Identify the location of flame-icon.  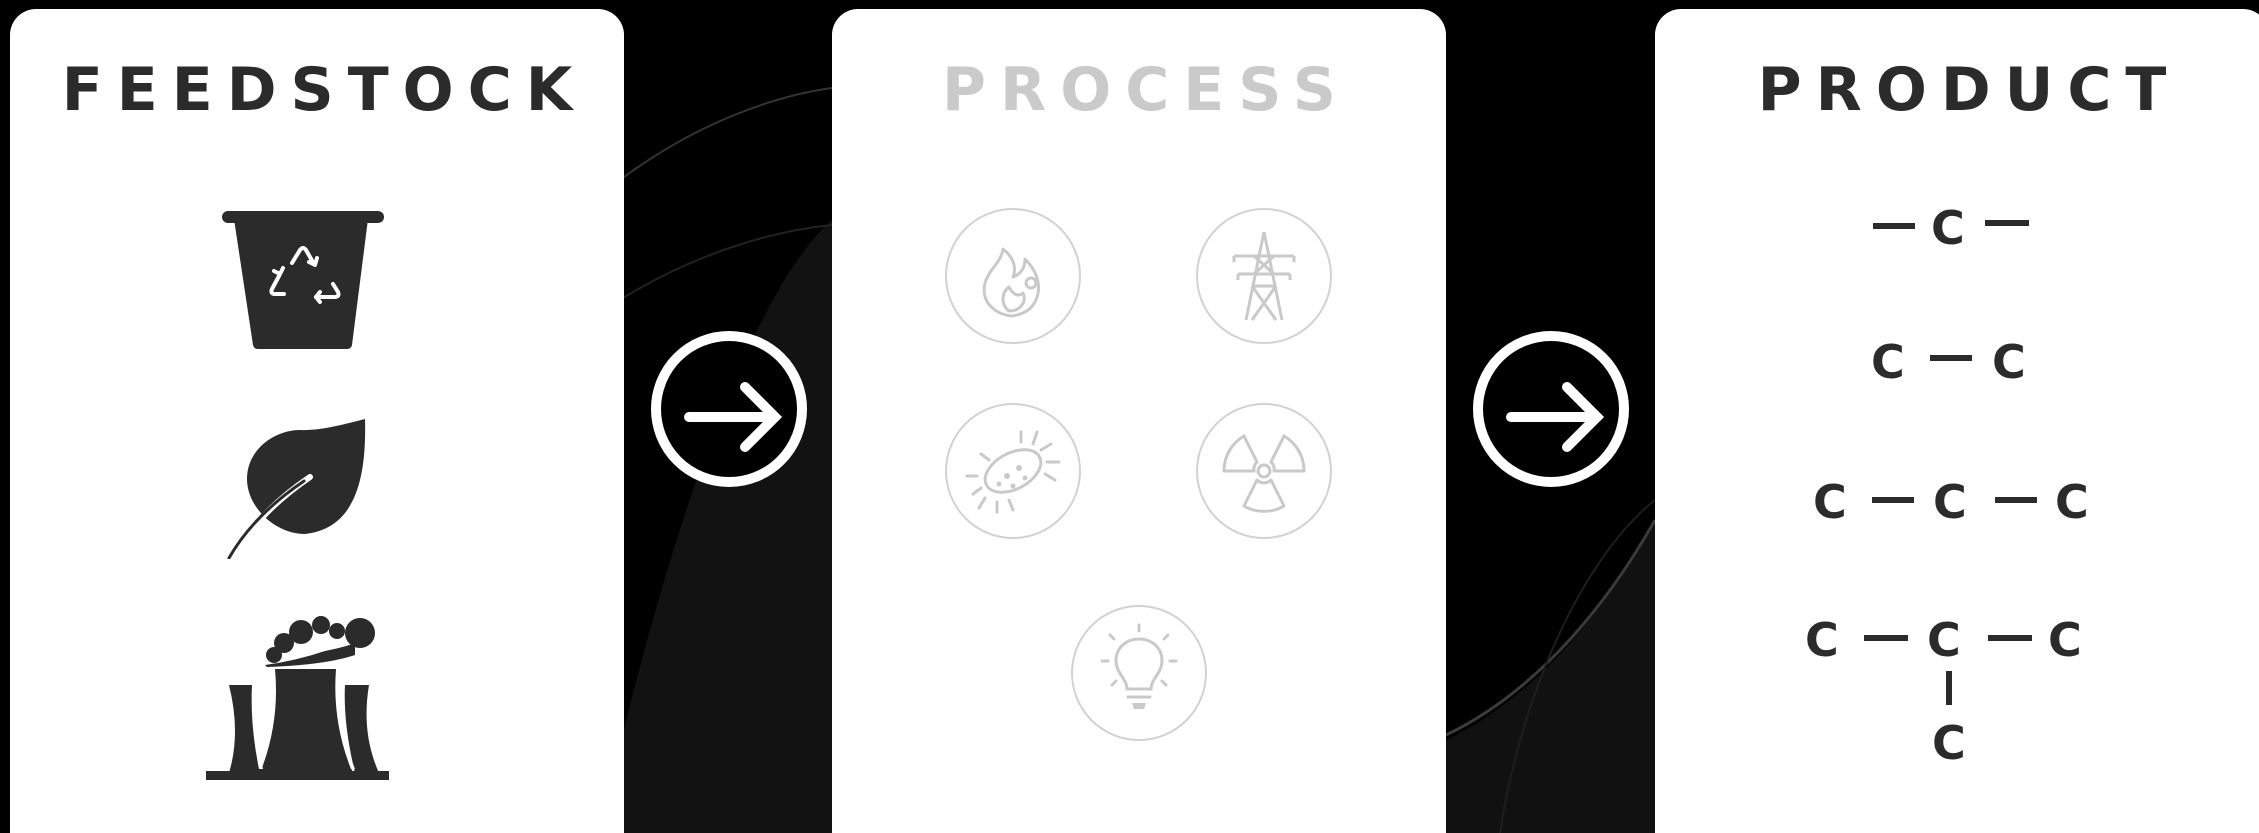
(1013, 276).